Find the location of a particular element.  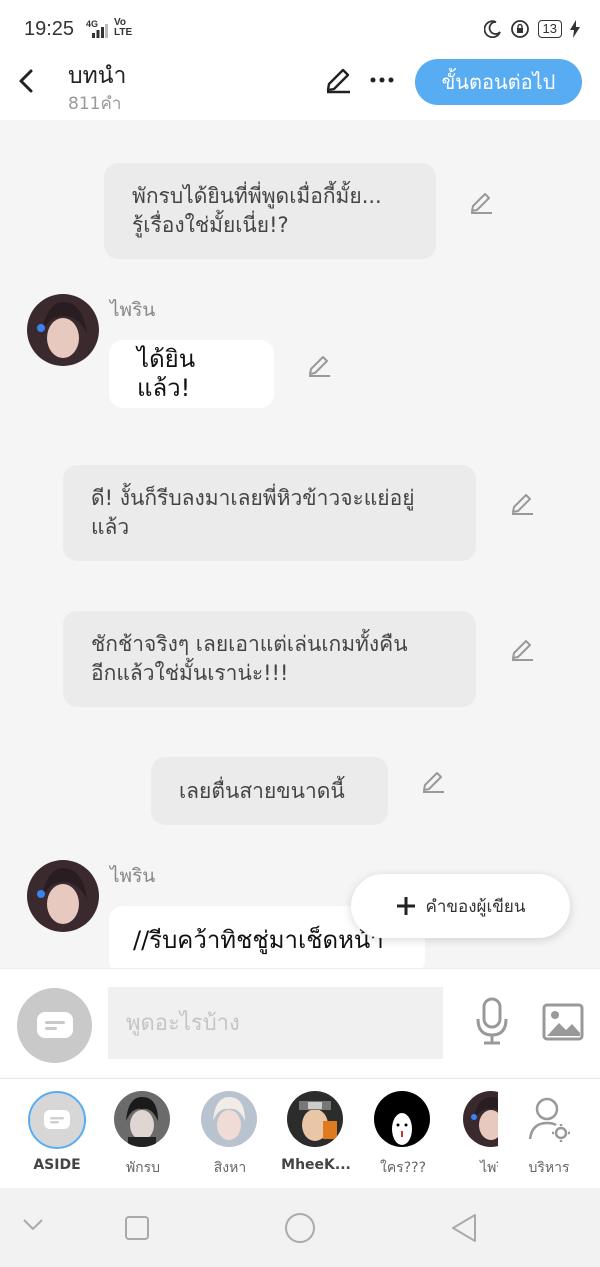

character-item: พักรบ is located at coordinates (143, 1136).